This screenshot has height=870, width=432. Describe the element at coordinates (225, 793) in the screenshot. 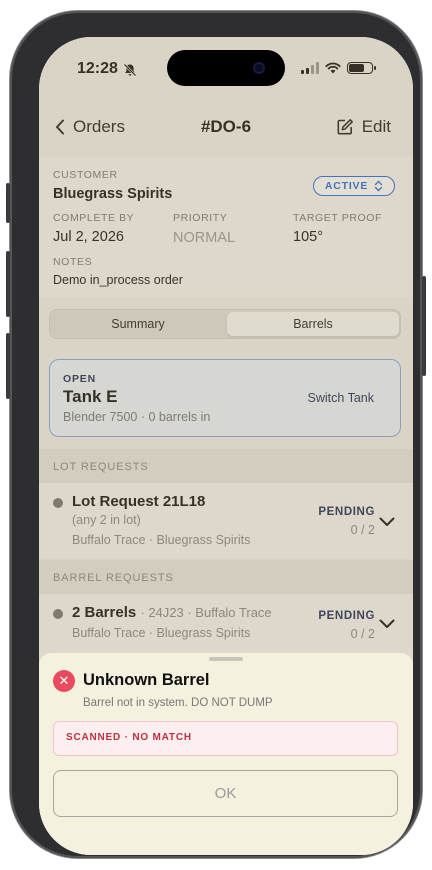

I see `ok-button: OK` at that location.